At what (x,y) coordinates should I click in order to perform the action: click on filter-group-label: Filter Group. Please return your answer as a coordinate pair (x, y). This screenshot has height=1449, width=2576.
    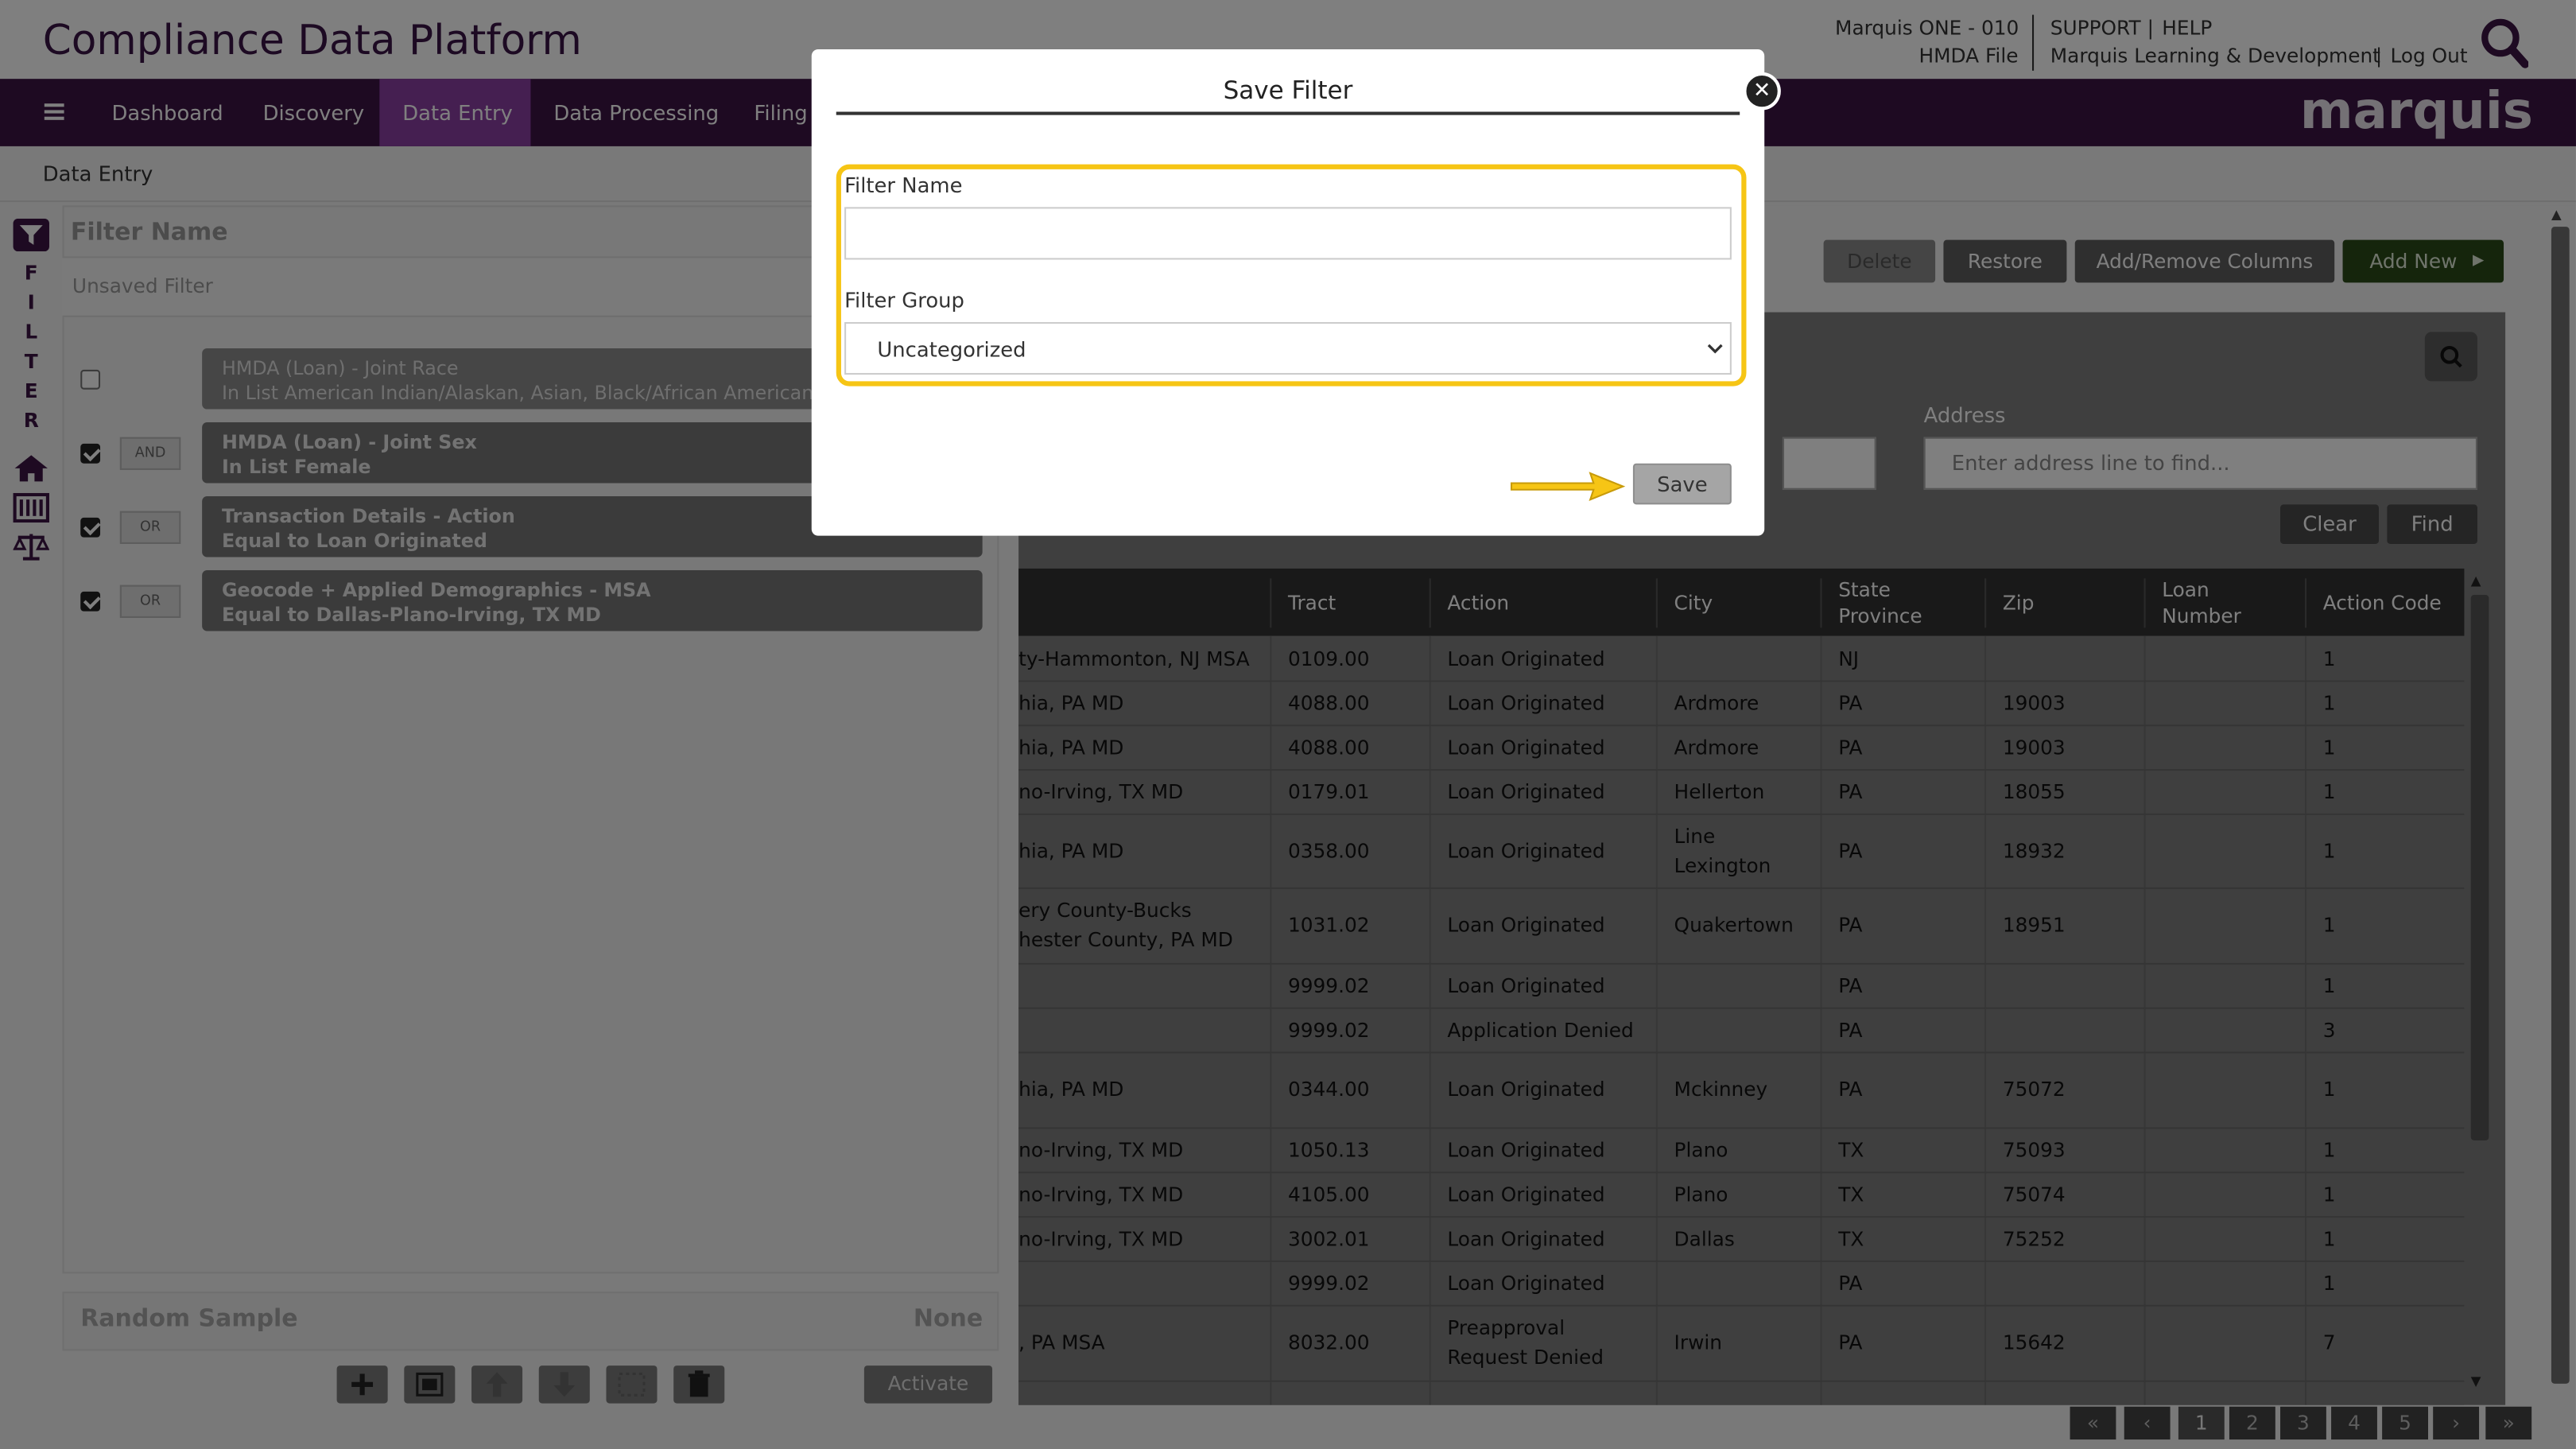
    Looking at the image, I should click on (904, 300).